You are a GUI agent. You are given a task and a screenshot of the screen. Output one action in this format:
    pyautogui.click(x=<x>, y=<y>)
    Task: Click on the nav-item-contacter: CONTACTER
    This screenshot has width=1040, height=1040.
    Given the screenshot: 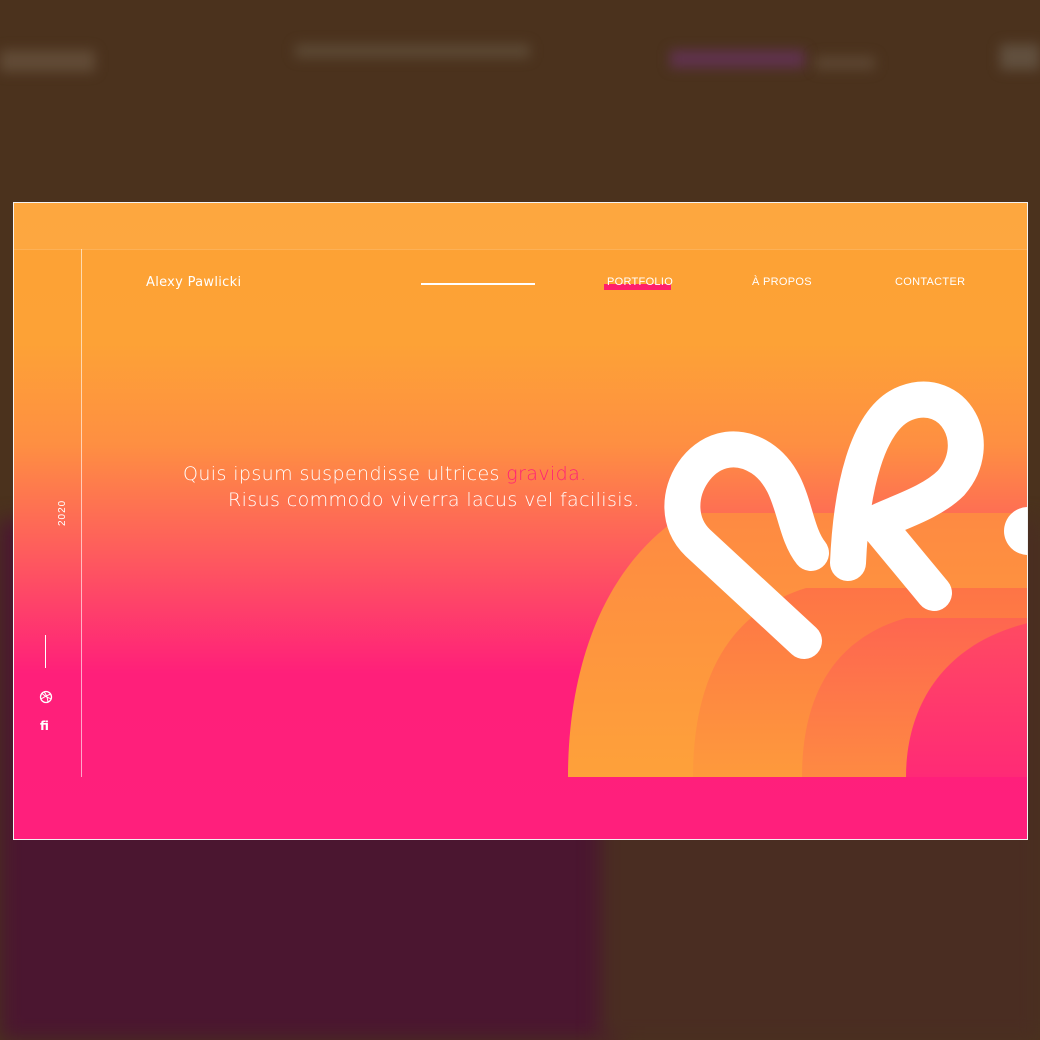 What is the action you would take?
    pyautogui.click(x=930, y=282)
    